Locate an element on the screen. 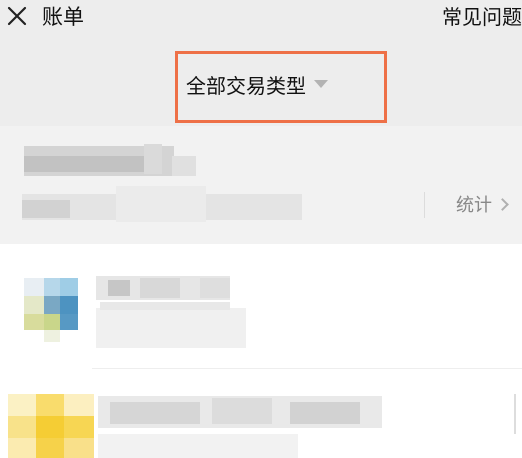 The width and height of the screenshot is (522, 458). filter-label: 全部交易类型 is located at coordinates (246, 85).